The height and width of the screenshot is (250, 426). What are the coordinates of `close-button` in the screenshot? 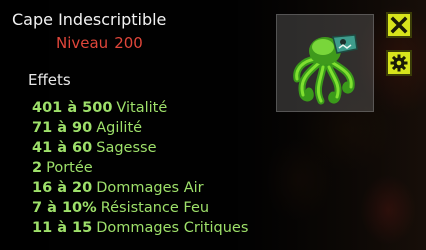 It's located at (399, 25).